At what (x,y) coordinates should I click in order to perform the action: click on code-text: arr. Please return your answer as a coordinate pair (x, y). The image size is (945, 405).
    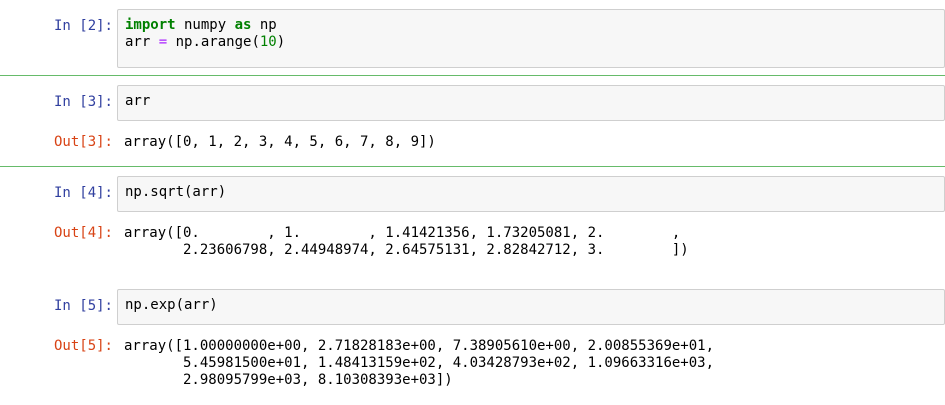
    Looking at the image, I should click on (142, 42).